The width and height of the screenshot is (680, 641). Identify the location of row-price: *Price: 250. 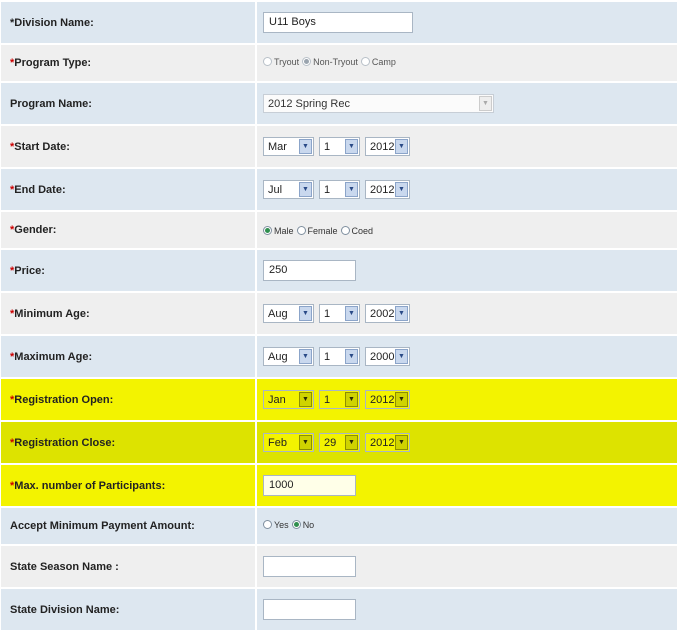
(339, 270).